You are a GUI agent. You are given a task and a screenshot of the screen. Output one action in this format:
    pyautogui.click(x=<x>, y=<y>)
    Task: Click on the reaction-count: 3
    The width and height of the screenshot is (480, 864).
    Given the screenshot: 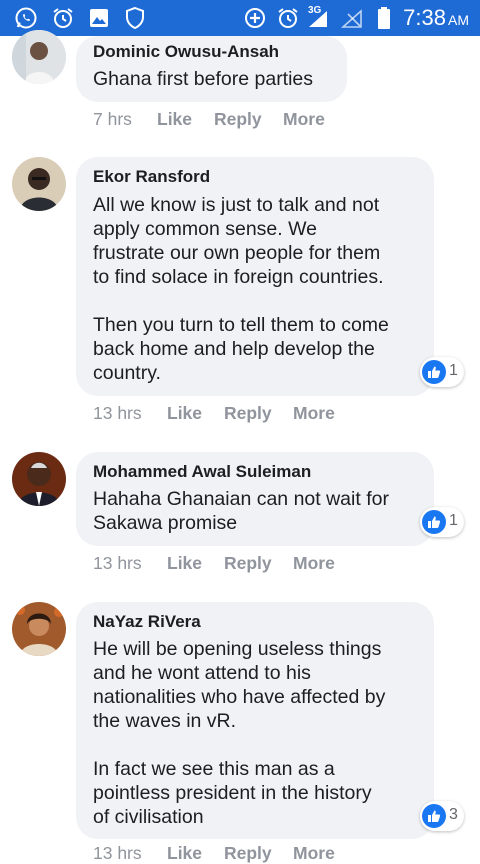 What is the action you would take?
    pyautogui.click(x=453, y=814)
    